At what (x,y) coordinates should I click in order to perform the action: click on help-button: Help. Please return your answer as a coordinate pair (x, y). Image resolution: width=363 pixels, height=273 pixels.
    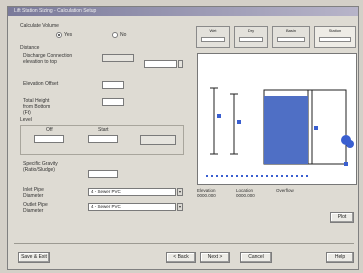
    Looking at the image, I should click on (340, 257).